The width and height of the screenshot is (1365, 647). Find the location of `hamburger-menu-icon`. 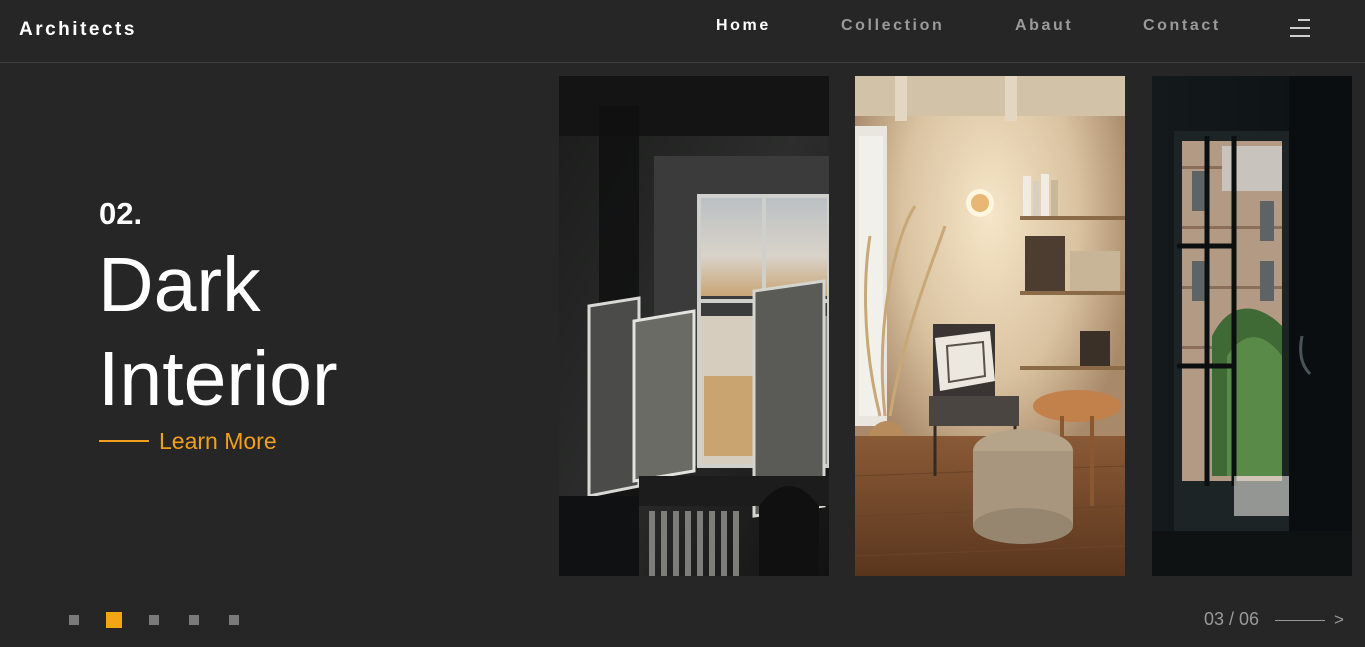

hamburger-menu-icon is located at coordinates (1300, 28).